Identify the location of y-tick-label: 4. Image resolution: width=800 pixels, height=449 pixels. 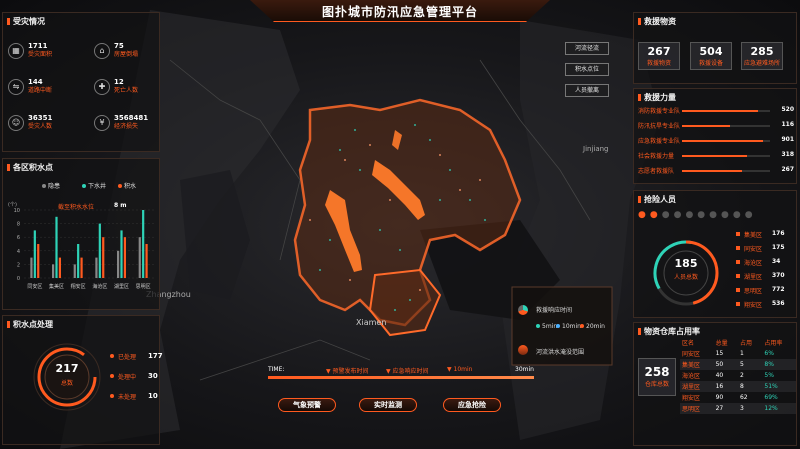
(18, 252).